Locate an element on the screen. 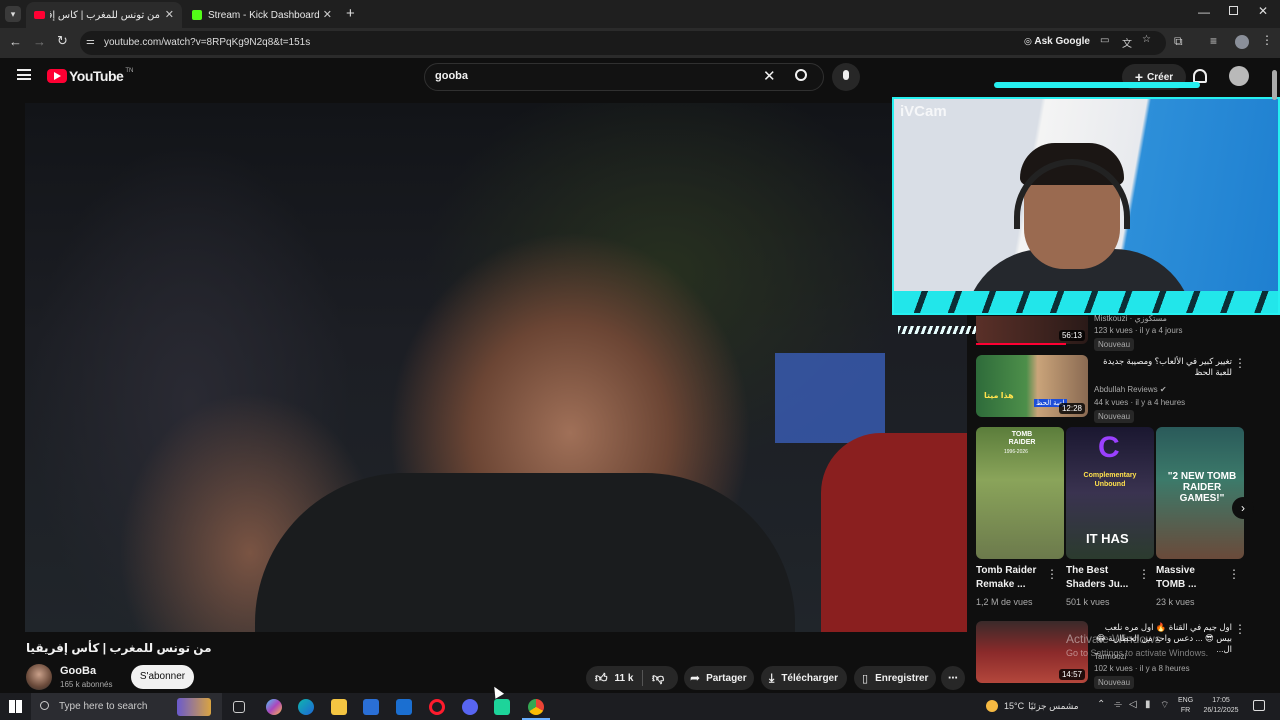 This screenshot has width=1280, height=720. chrome-icon is located at coordinates (536, 707).